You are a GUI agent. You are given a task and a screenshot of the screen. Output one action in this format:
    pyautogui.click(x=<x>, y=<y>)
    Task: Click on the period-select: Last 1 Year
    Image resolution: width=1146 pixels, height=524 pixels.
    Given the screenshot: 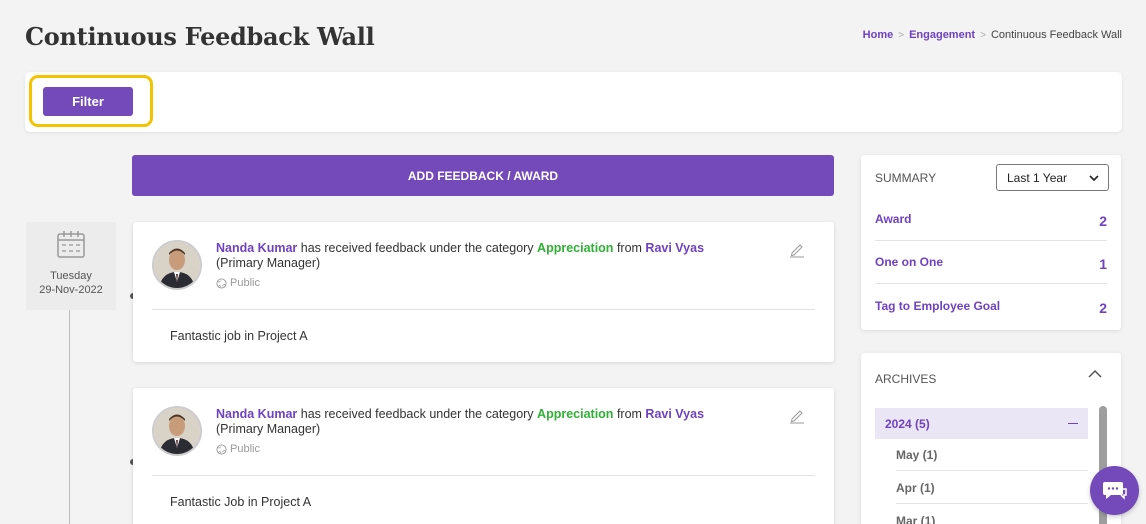 What is the action you would take?
    pyautogui.click(x=1052, y=177)
    